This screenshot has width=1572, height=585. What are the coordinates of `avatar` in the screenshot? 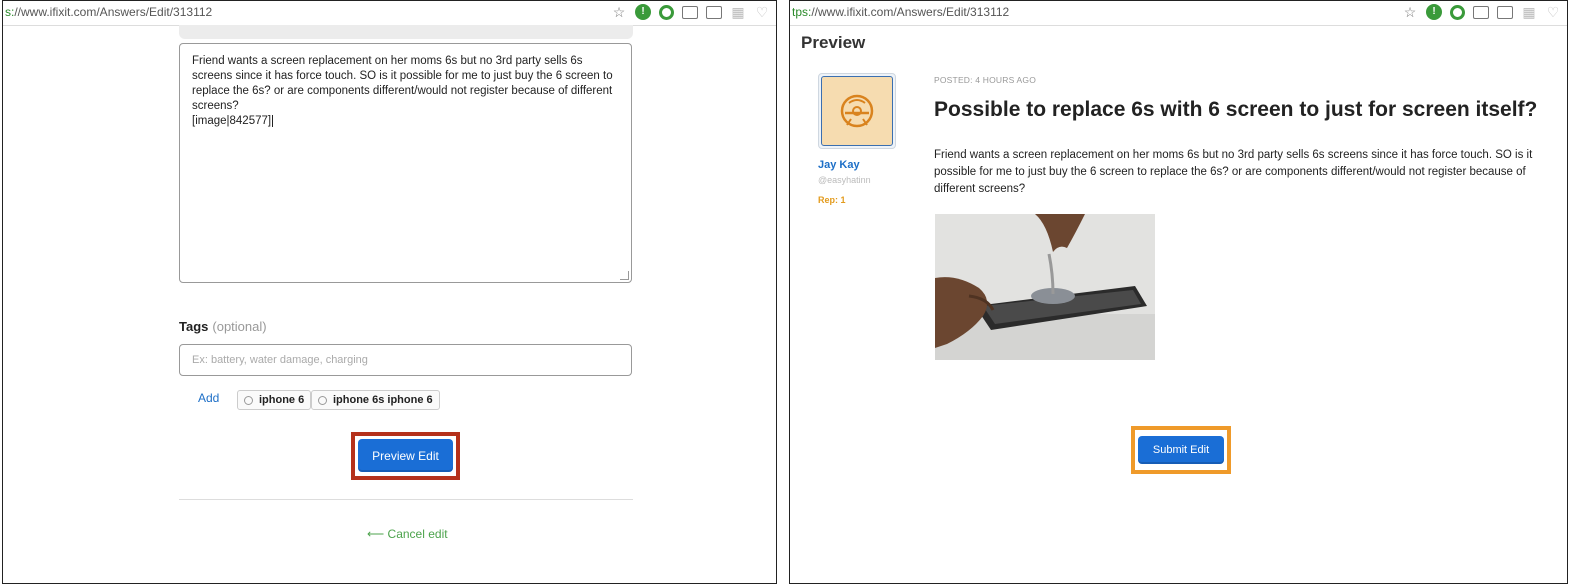 It's located at (857, 111).